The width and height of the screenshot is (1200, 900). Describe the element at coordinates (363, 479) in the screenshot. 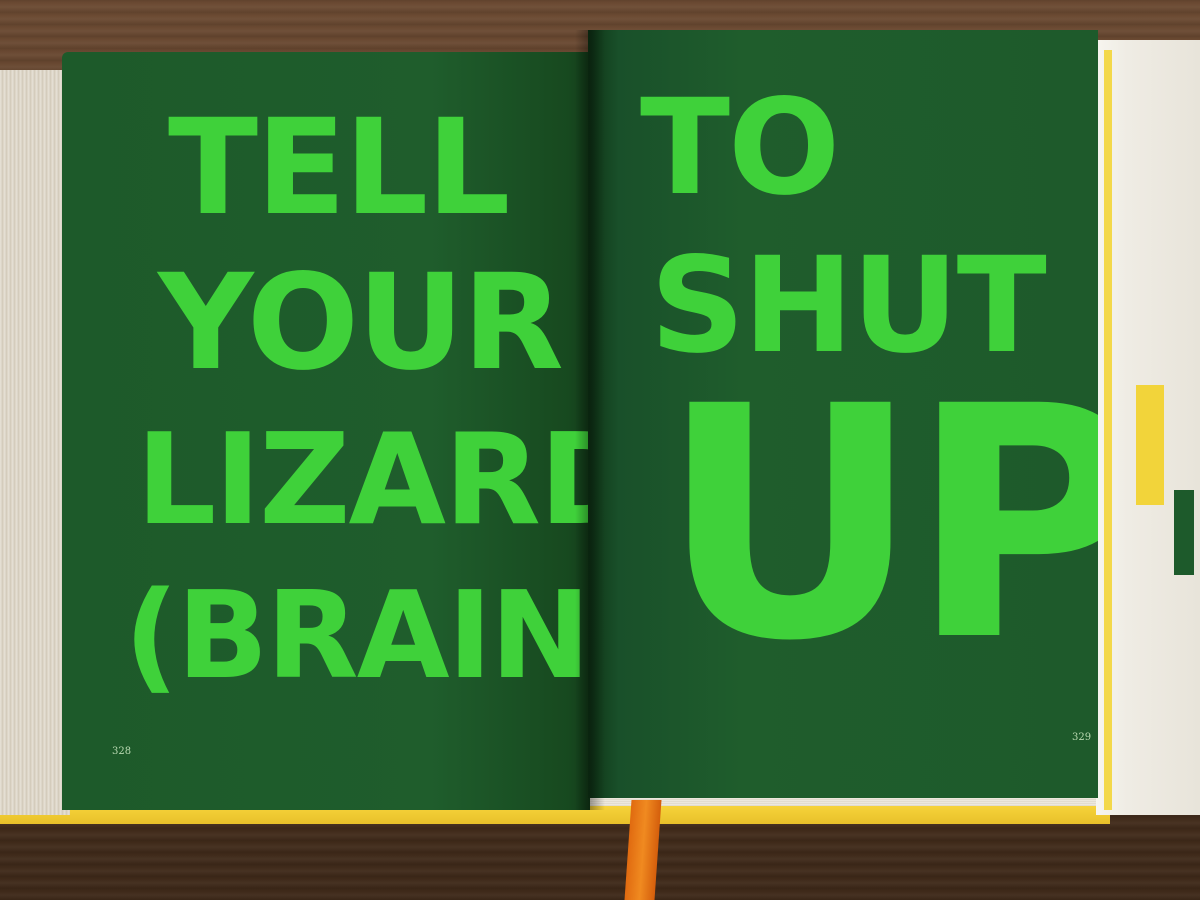

I see `headline-line-lizard: LIZARD` at that location.